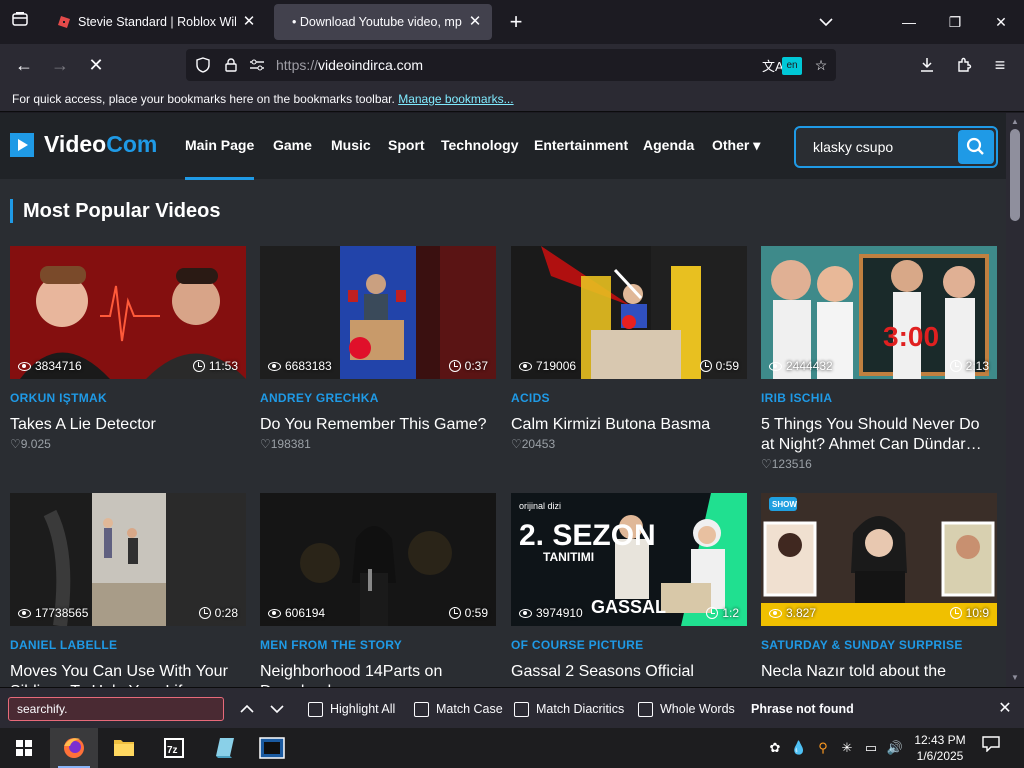 This screenshot has width=1024, height=768. Describe the element at coordinates (629, 425) in the screenshot. I see `video-title: Calm Kirmizi Butona Basma` at that location.